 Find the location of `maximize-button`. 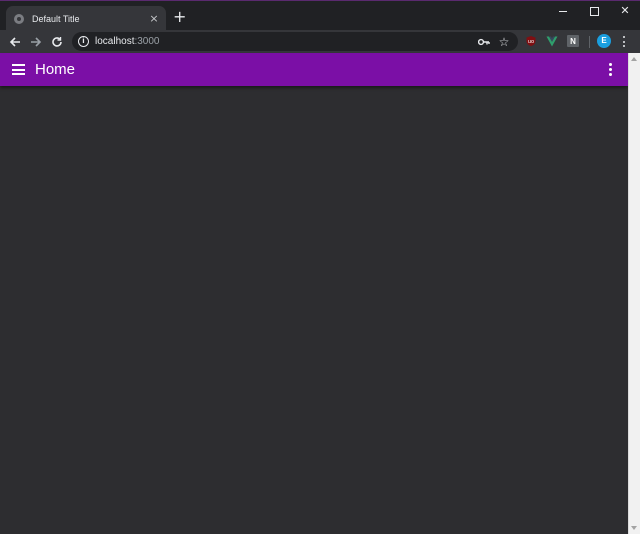

maximize-button is located at coordinates (594, 11).